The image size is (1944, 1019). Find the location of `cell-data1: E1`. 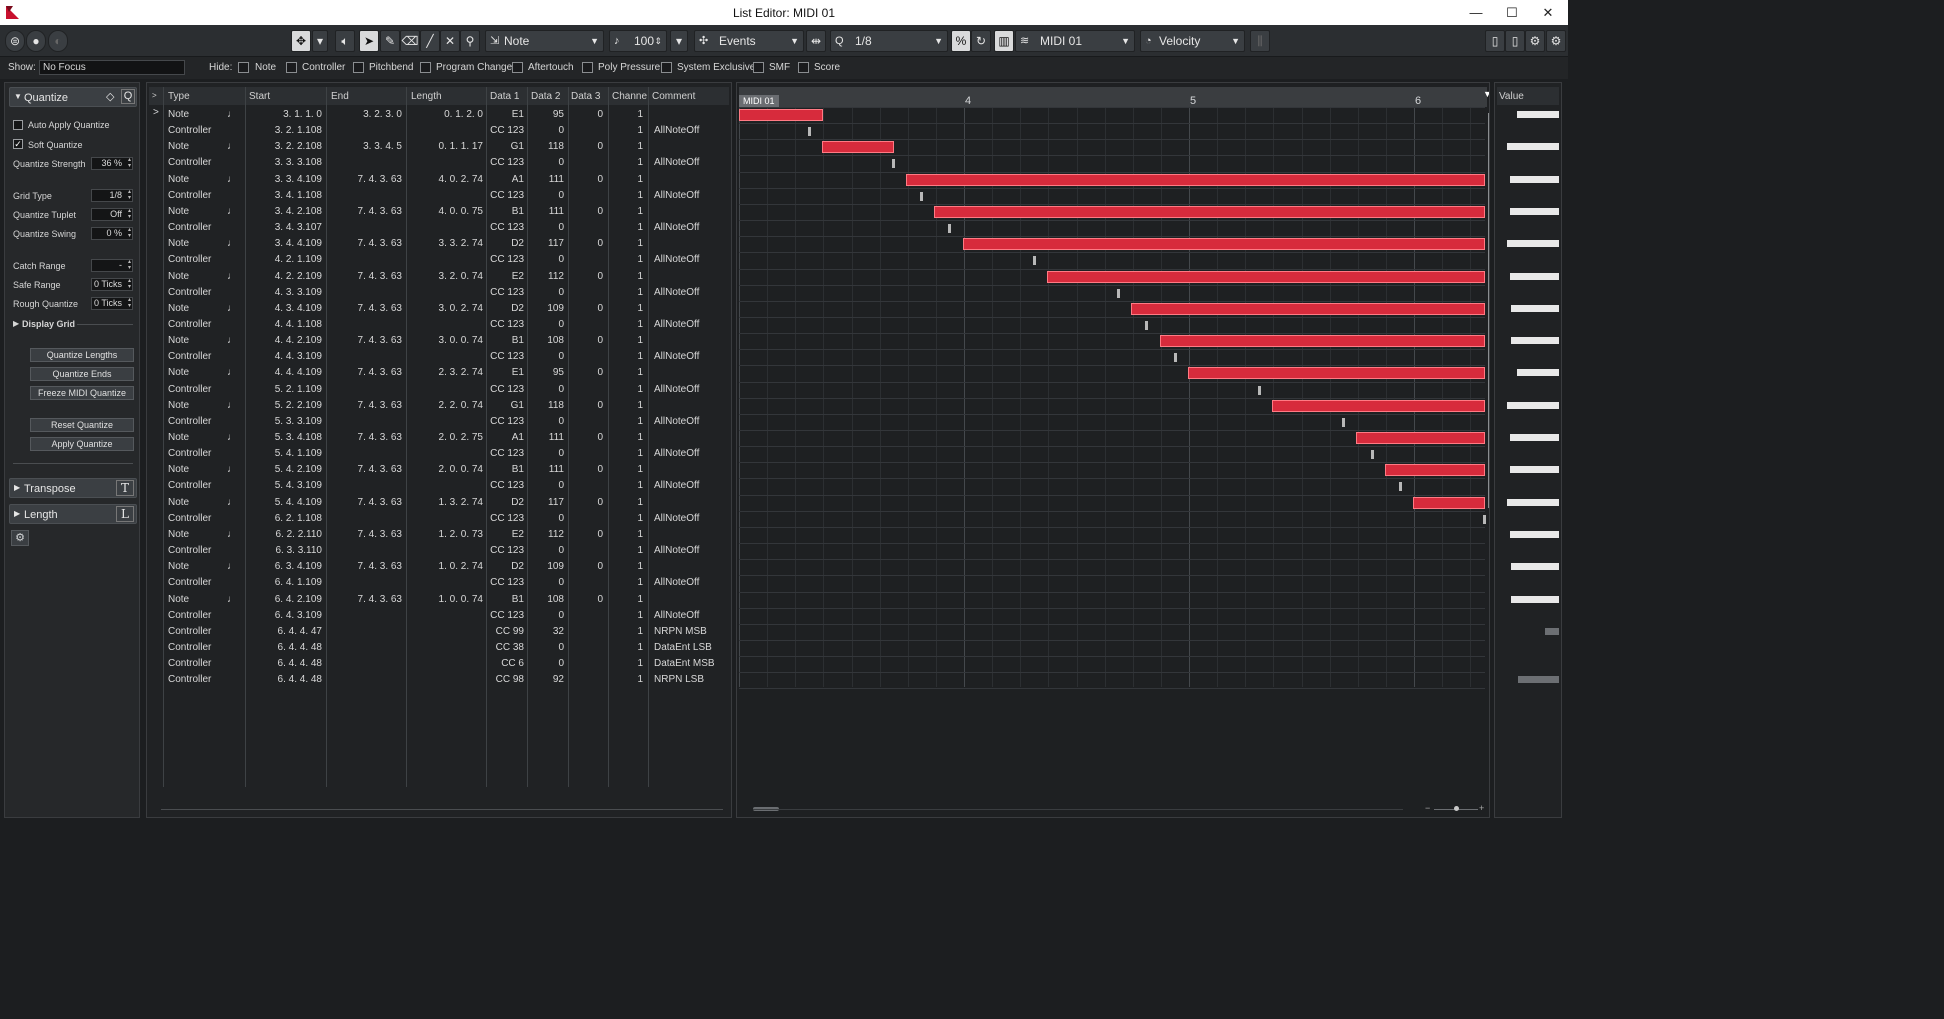

cell-data1: E1 is located at coordinates (518, 114).